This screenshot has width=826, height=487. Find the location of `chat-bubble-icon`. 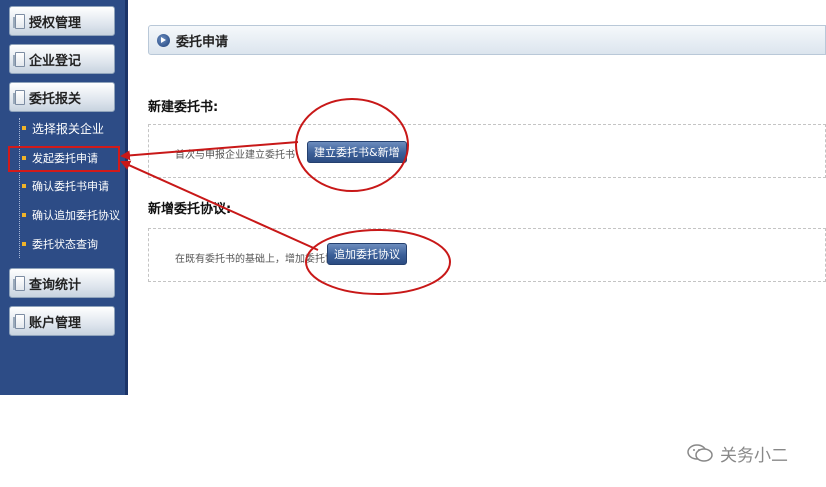

chat-bubble-icon is located at coordinates (700, 453).